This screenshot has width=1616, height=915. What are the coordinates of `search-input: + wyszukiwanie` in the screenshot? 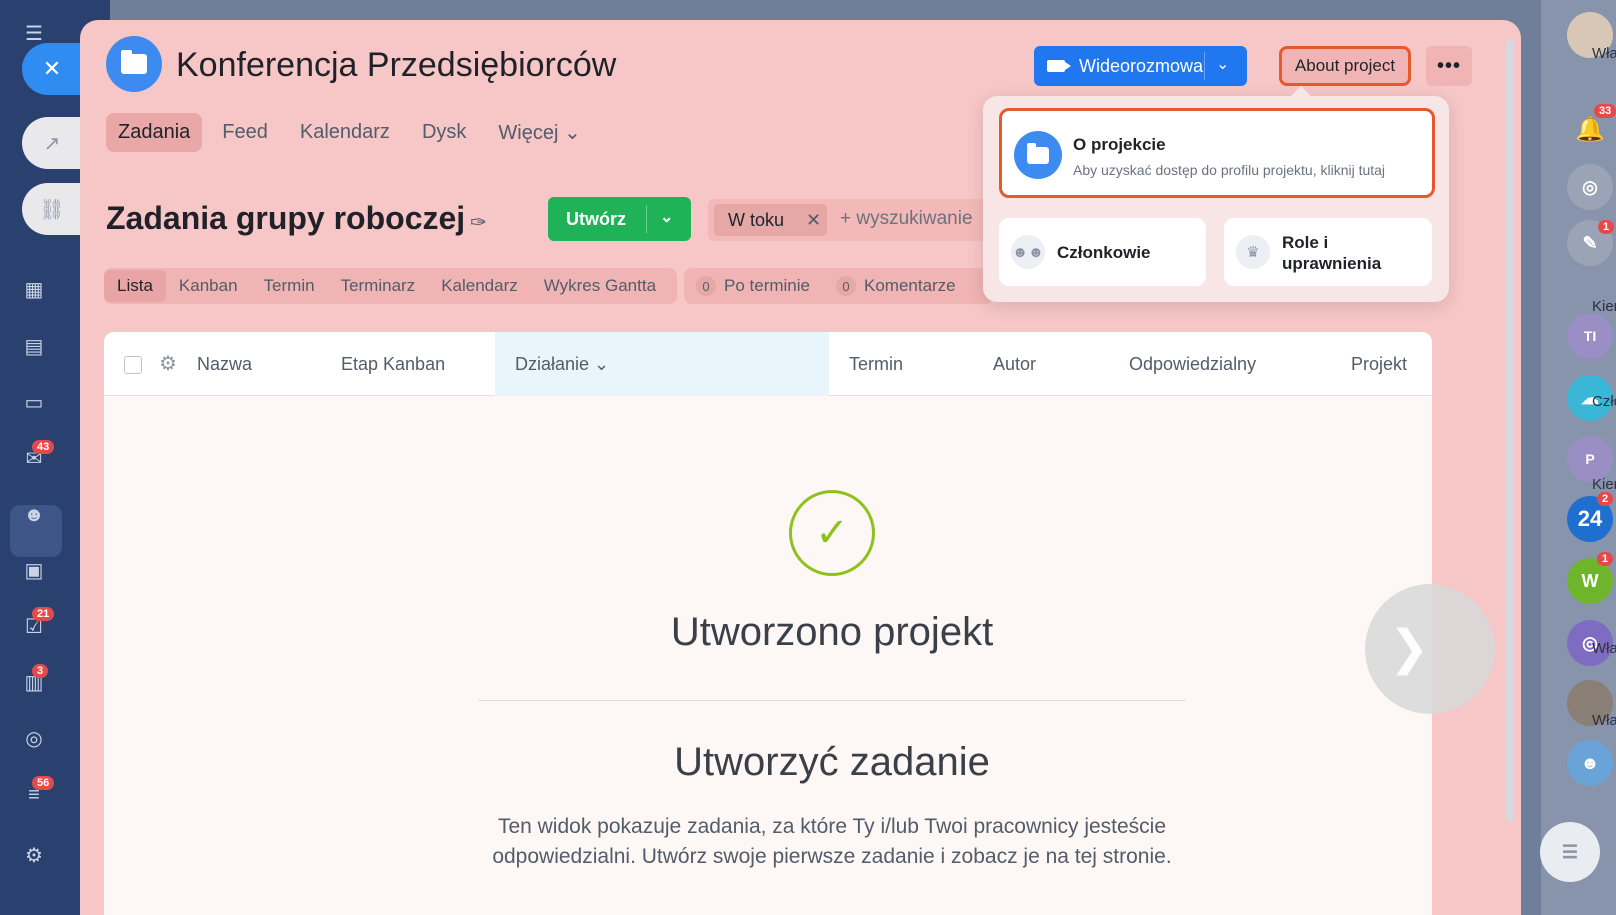 It's located at (906, 219).